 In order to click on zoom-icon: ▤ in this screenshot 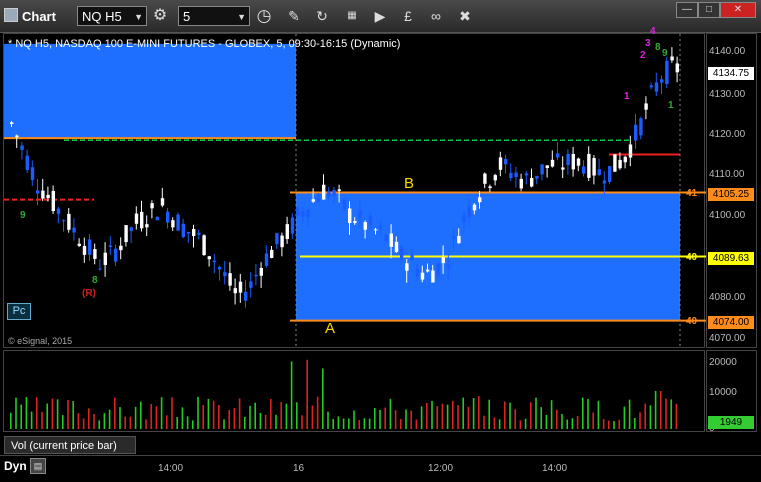, I will do `click(38, 466)`.